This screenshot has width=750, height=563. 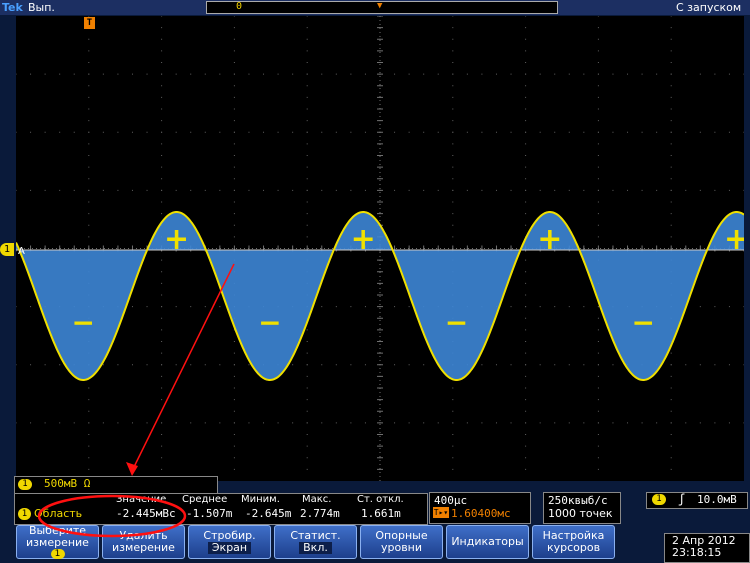 I want to click on trigger-position-value: 1.60400мс, so click(x=481, y=513).